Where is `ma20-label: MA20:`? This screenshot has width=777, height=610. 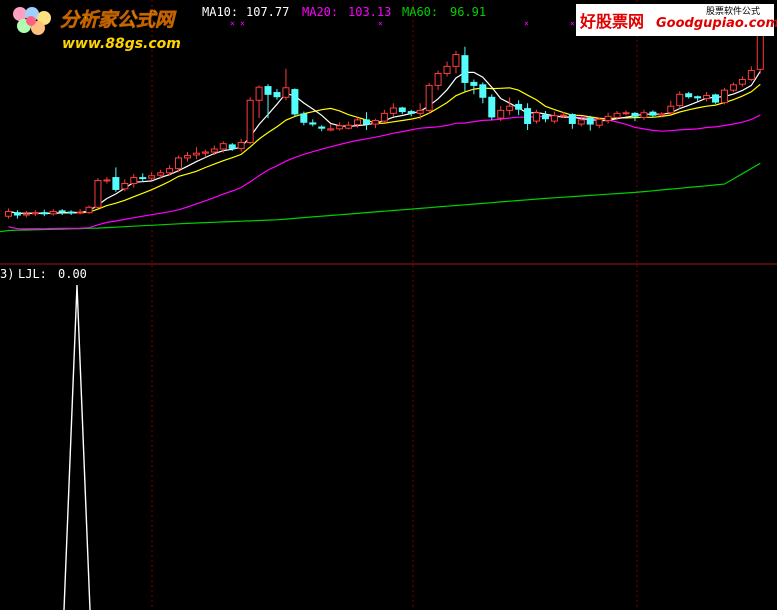 ma20-label: MA20: is located at coordinates (320, 12).